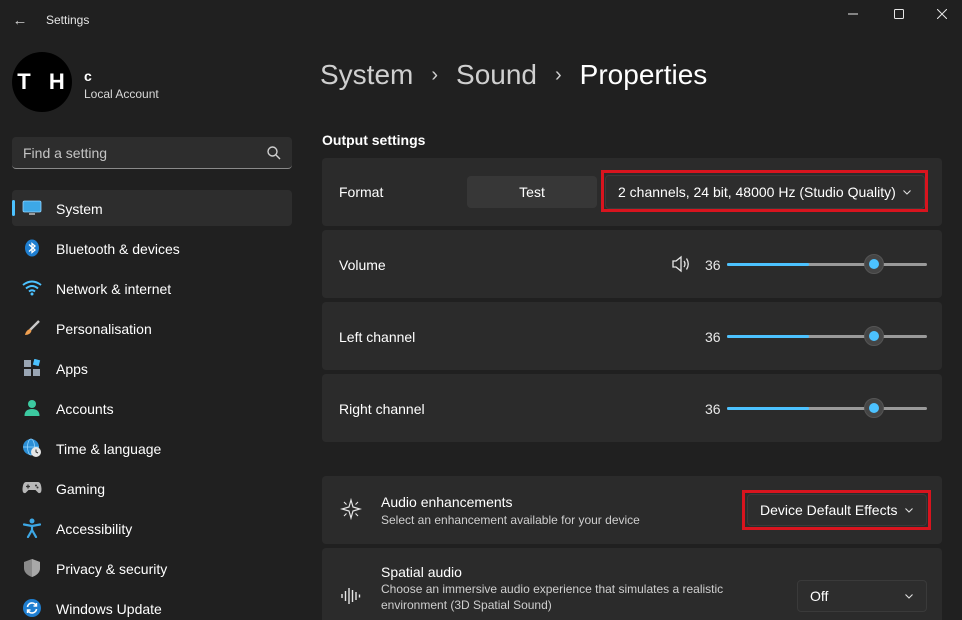  Describe the element at coordinates (713, 337) in the screenshot. I see `left-channel-value: 36` at that location.